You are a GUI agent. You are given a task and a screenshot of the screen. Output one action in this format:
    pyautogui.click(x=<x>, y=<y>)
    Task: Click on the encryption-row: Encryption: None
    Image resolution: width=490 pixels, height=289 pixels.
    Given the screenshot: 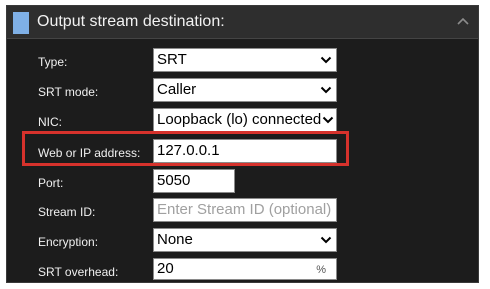 What is the action you would take?
    pyautogui.click(x=242, y=242)
    